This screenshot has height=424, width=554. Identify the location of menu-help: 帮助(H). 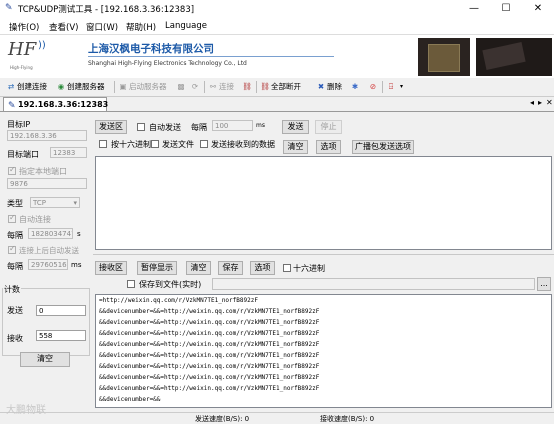
(141, 27).